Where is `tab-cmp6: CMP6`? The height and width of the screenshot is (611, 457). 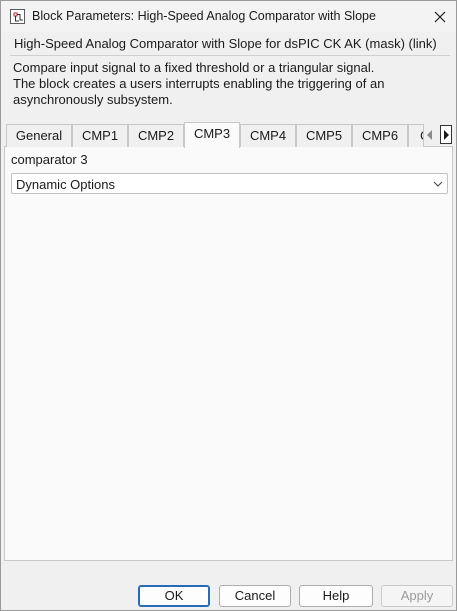 tab-cmp6: CMP6 is located at coordinates (380, 135).